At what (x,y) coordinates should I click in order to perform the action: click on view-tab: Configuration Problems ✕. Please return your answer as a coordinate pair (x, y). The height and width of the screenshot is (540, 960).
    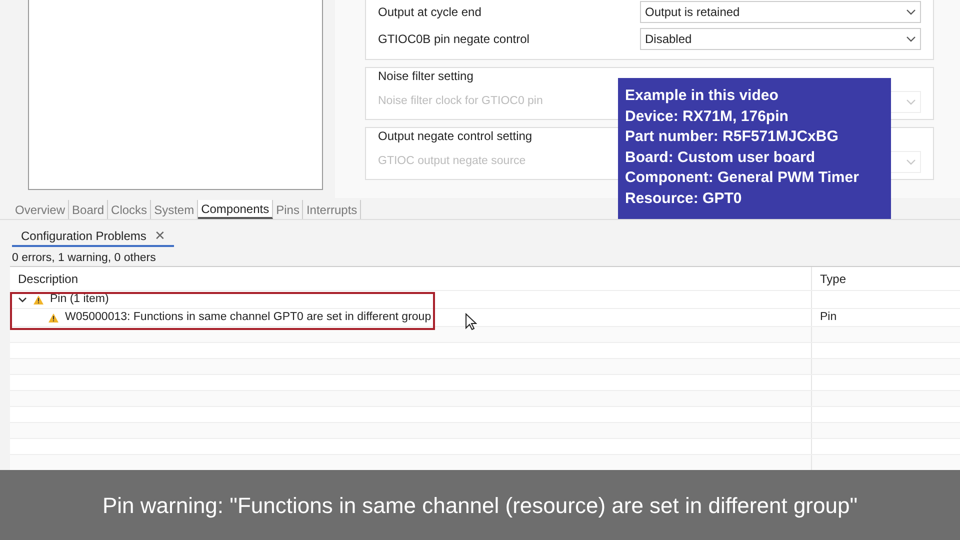
    Looking at the image, I should click on (93, 237).